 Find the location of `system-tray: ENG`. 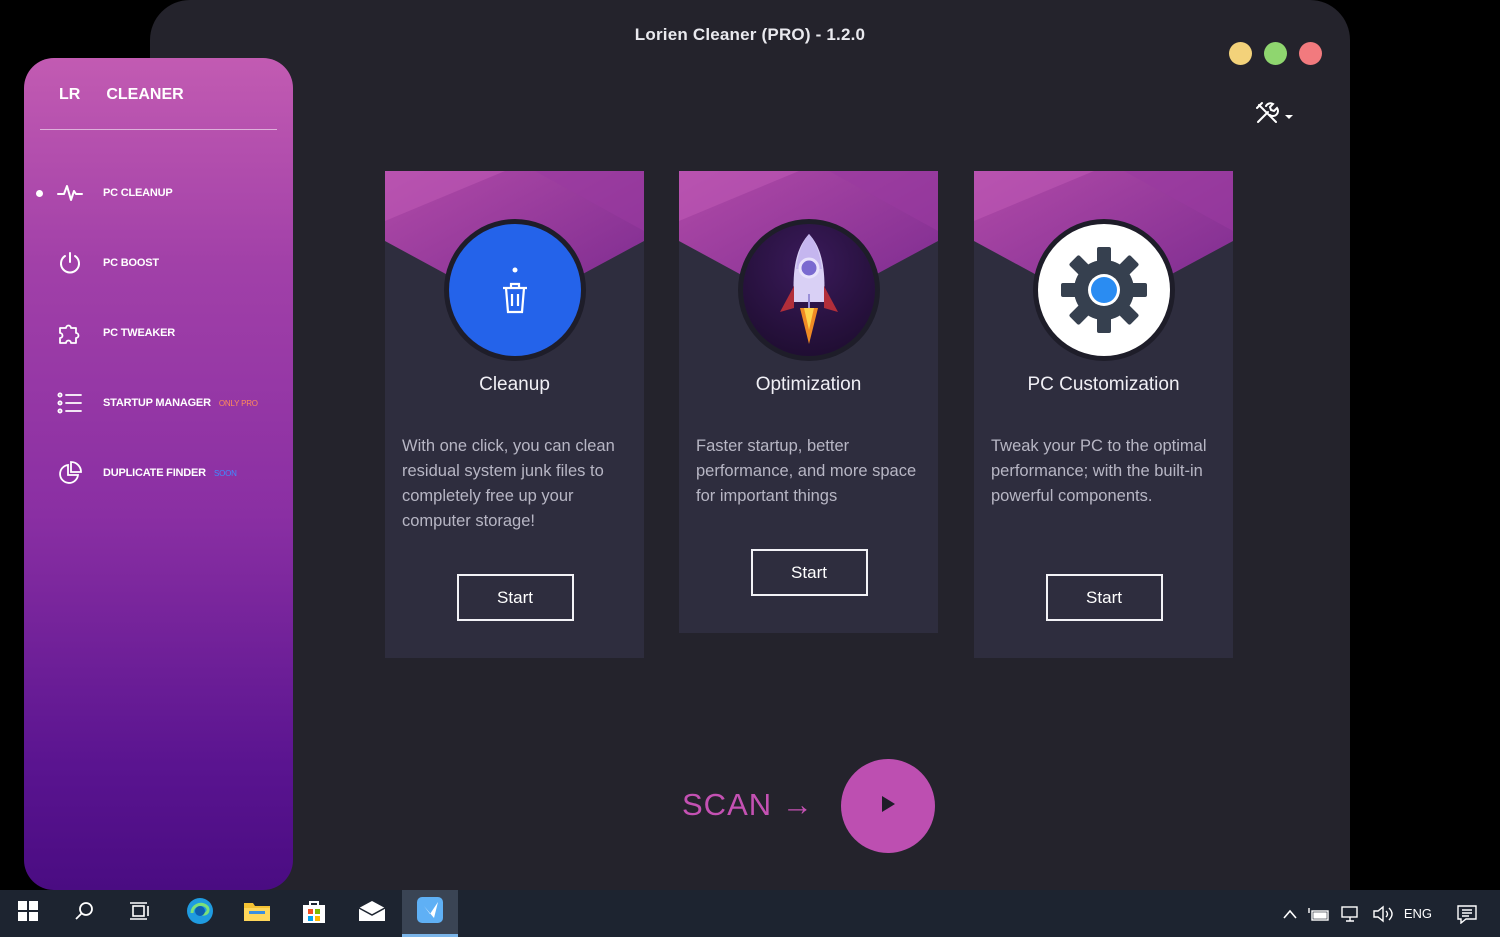

system-tray: ENG is located at coordinates (1380, 913).